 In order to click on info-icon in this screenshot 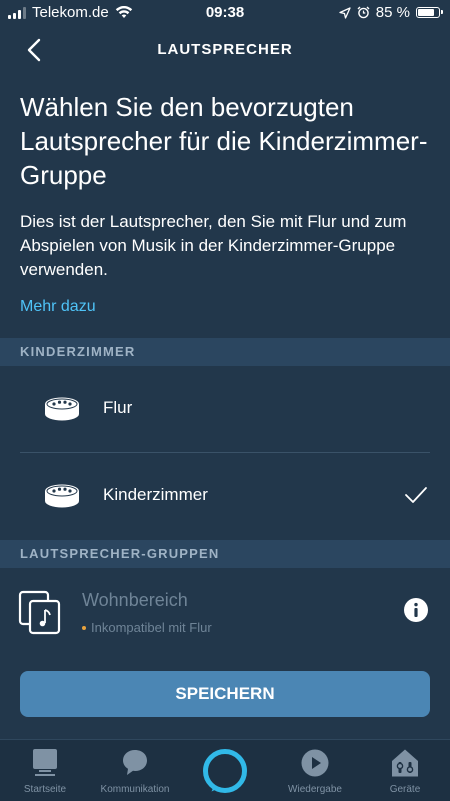, I will do `click(416, 610)`.